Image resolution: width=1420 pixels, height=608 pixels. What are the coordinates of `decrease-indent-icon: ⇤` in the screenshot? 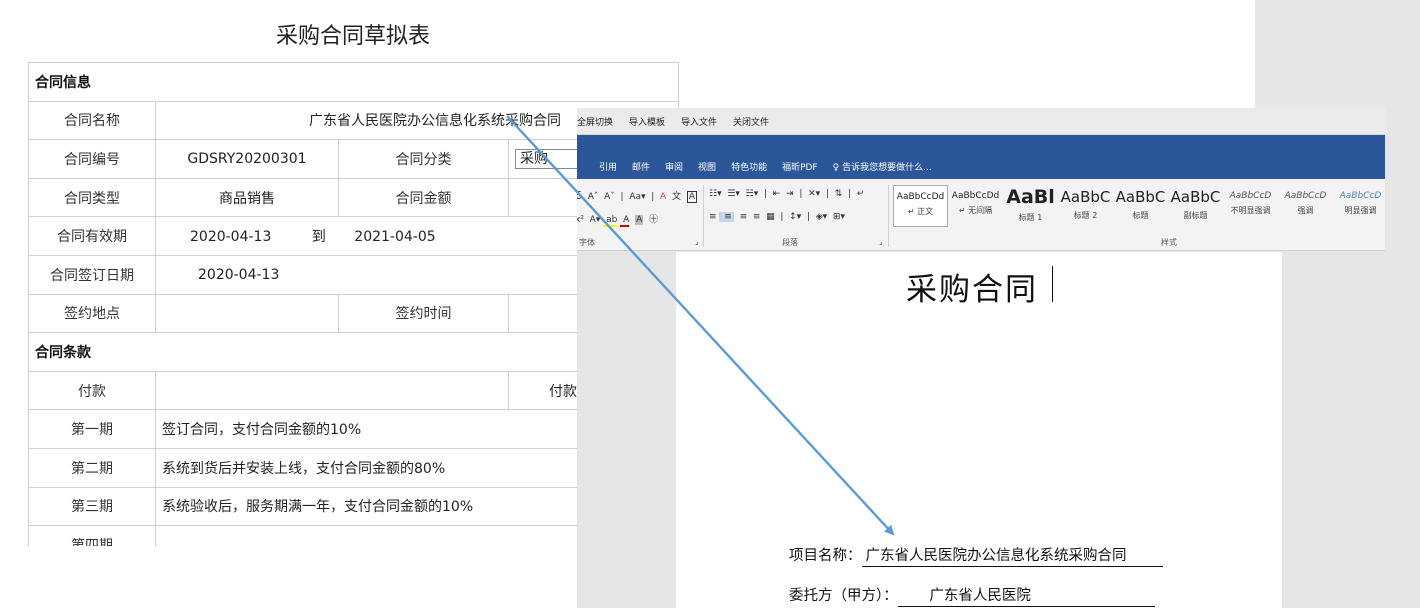 It's located at (775, 194).